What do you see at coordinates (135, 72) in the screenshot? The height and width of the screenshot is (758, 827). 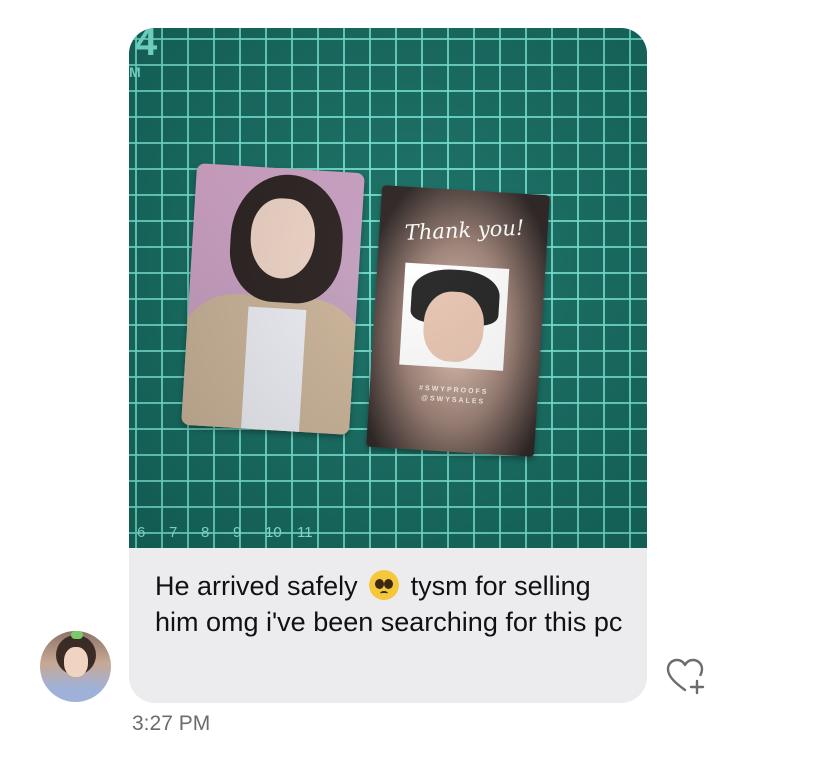 I see `mat-label-small: M` at bounding box center [135, 72].